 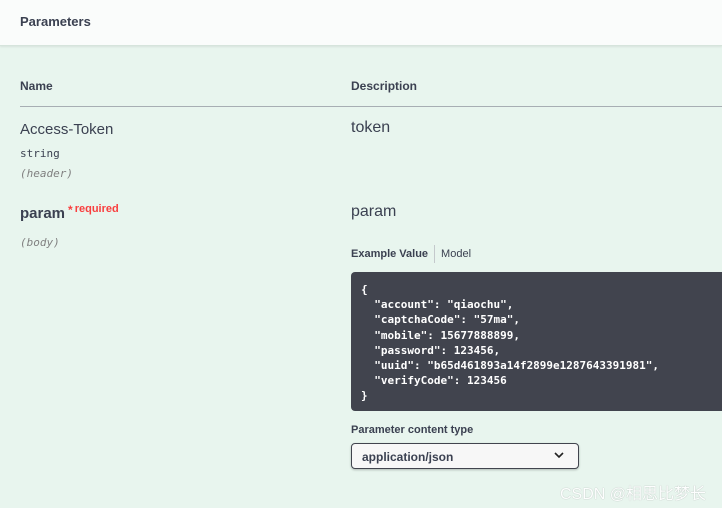 What do you see at coordinates (36, 86) in the screenshot?
I see `column-header-name: Name` at bounding box center [36, 86].